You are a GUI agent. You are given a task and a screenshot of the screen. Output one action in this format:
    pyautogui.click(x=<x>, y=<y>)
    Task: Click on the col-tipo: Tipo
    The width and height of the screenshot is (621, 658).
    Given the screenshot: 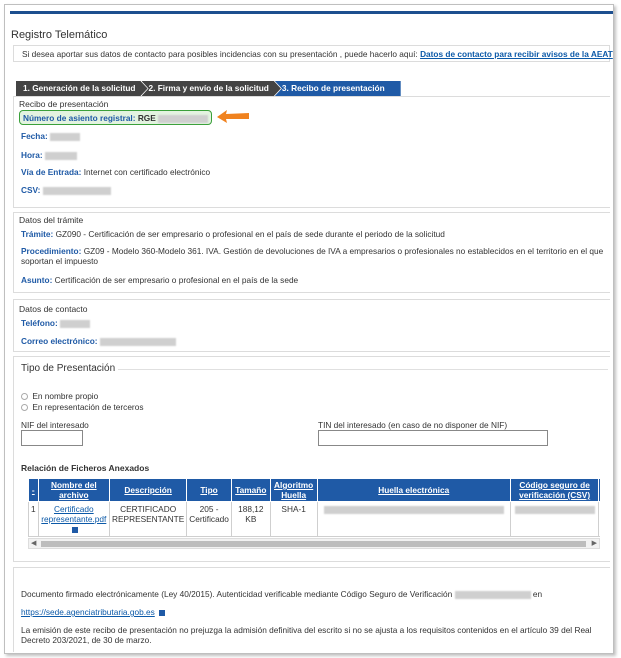 What is the action you would take?
    pyautogui.click(x=209, y=490)
    